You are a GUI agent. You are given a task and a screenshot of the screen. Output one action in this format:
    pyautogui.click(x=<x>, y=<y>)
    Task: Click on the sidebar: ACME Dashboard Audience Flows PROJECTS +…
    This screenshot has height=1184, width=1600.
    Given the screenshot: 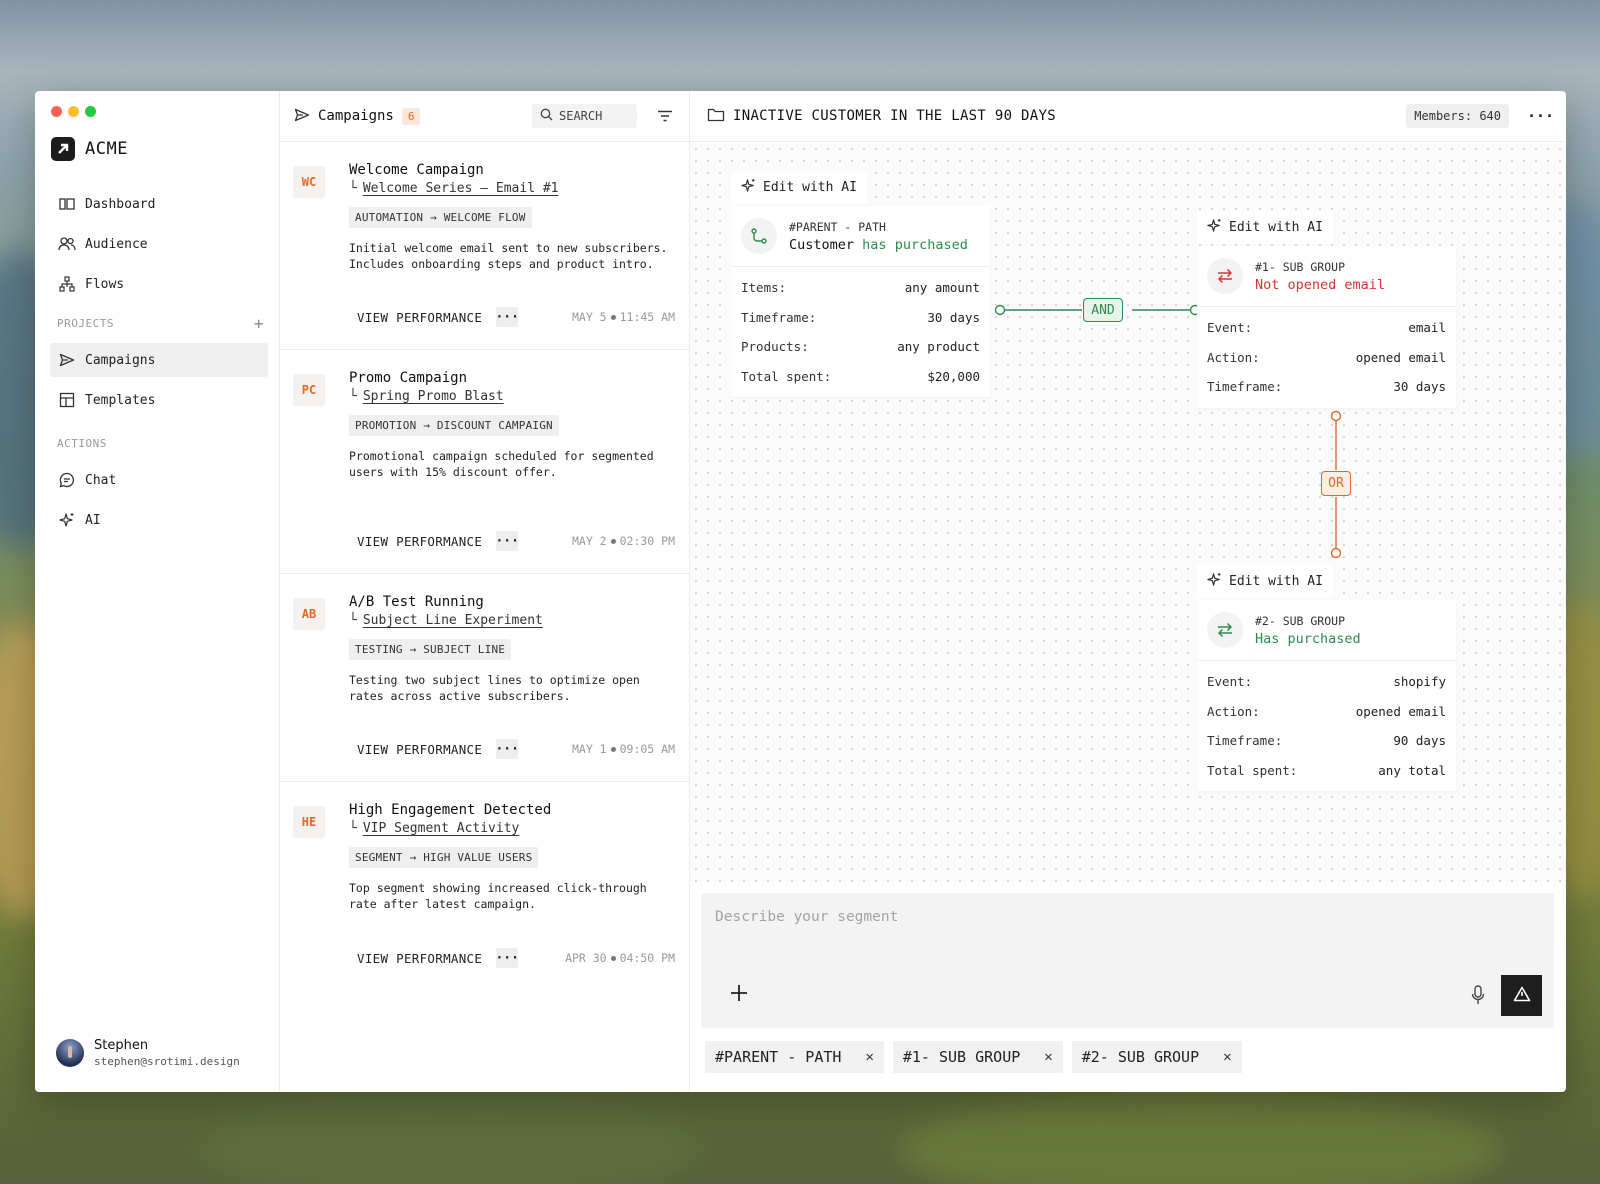 What is the action you would take?
    pyautogui.click(x=157, y=591)
    